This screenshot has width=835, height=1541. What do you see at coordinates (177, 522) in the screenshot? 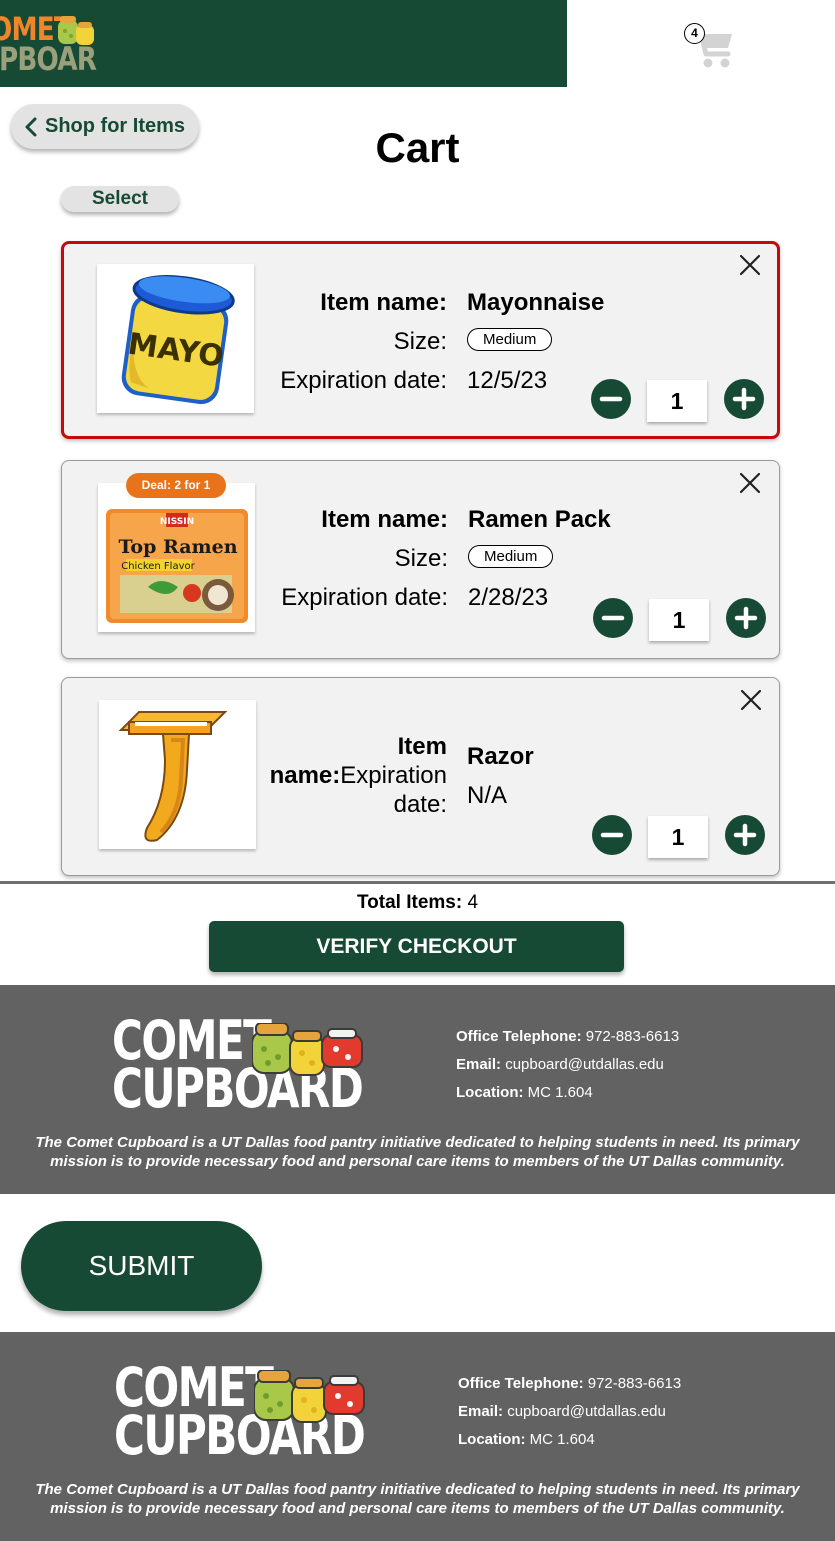
I see `svg-text: NISSIN` at bounding box center [177, 522].